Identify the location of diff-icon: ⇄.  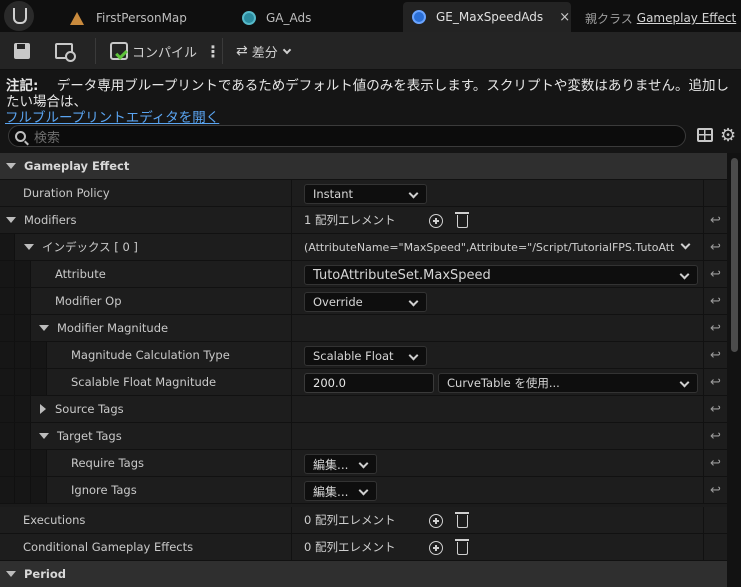
(242, 51).